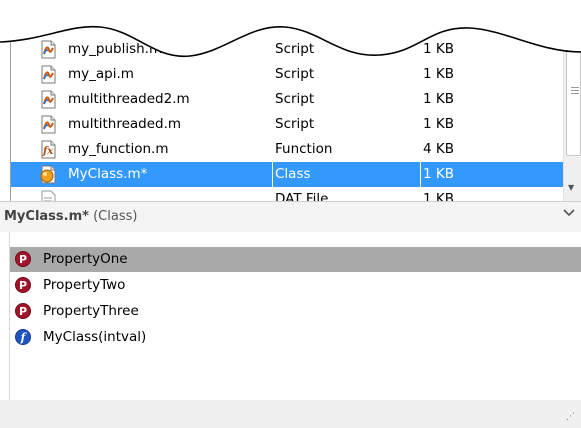  What do you see at coordinates (290, 414) in the screenshot?
I see `status-bar: ⋰` at bounding box center [290, 414].